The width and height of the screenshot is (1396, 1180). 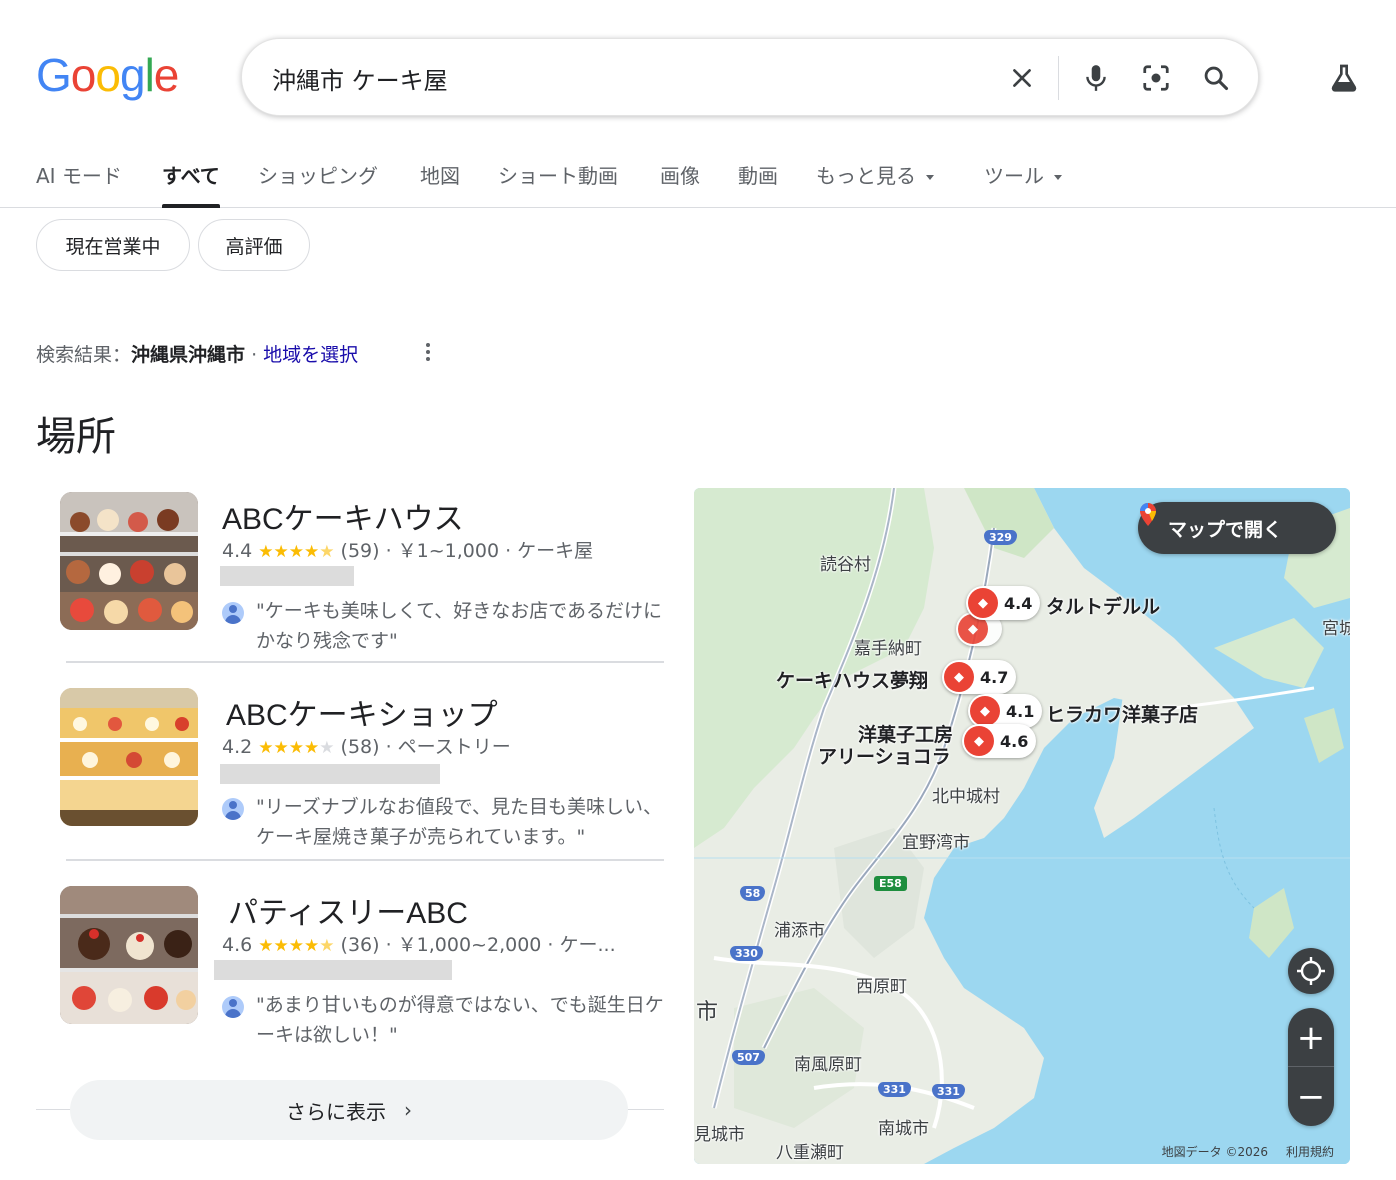 What do you see at coordinates (149, 75) in the screenshot?
I see `logo-letter: l` at bounding box center [149, 75].